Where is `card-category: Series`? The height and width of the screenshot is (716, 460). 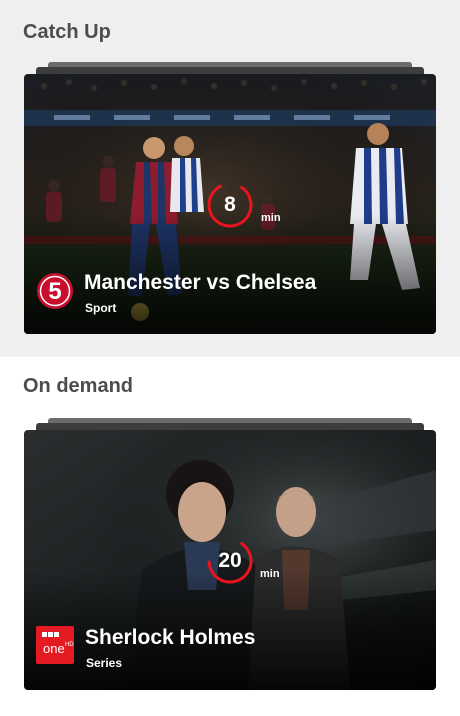
card-category: Series is located at coordinates (104, 663).